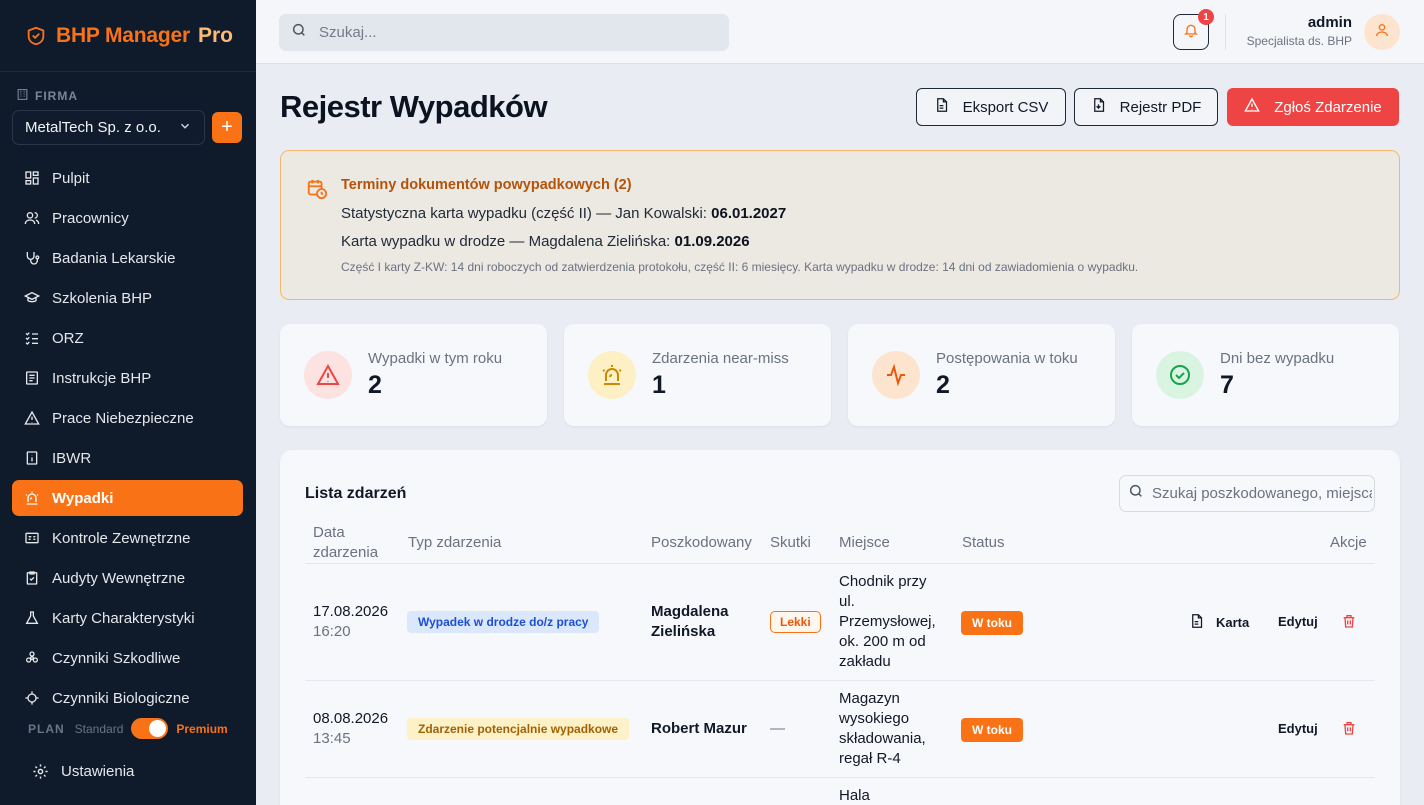 Image resolution: width=1424 pixels, height=805 pixels. I want to click on col-status: Status, so click(983, 543).